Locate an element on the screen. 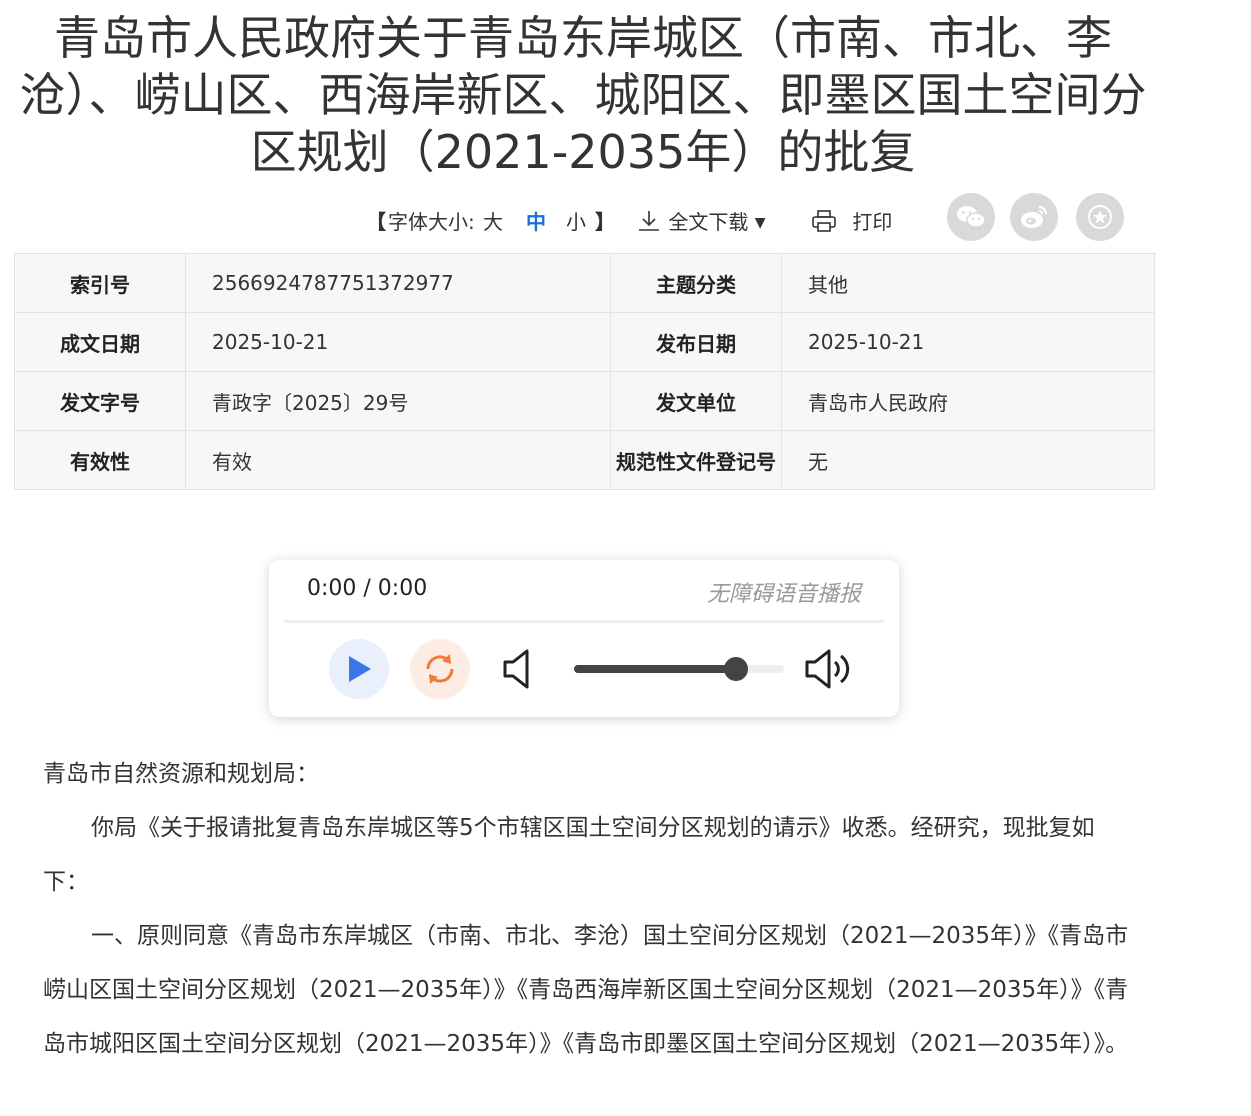 The image size is (1251, 1116). favorite-button is located at coordinates (1100, 217).